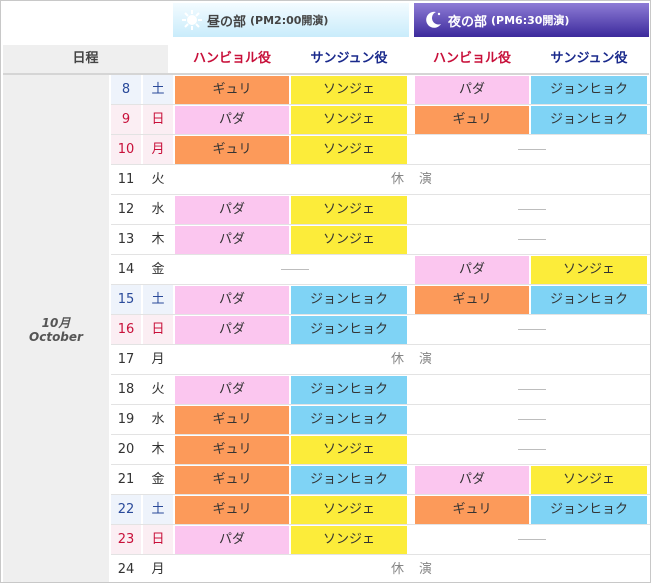  Describe the element at coordinates (126, 180) in the screenshot. I see `date-number: 11` at that location.